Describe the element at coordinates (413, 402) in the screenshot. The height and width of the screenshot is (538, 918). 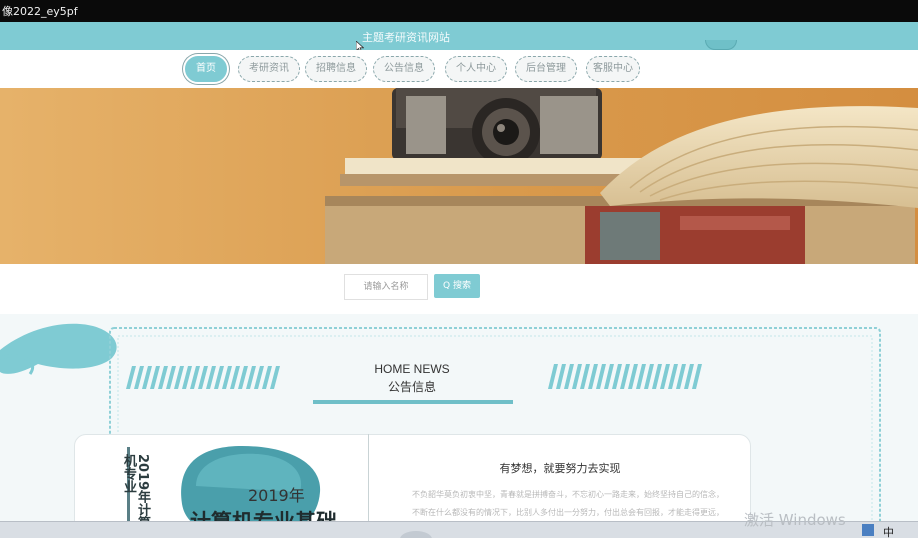
I see `news-title-underline` at that location.